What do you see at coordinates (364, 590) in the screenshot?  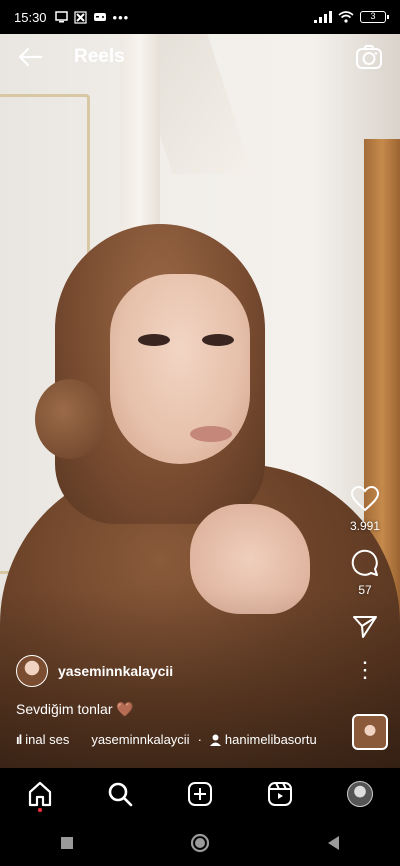 I see `comment-count: 57` at bounding box center [364, 590].